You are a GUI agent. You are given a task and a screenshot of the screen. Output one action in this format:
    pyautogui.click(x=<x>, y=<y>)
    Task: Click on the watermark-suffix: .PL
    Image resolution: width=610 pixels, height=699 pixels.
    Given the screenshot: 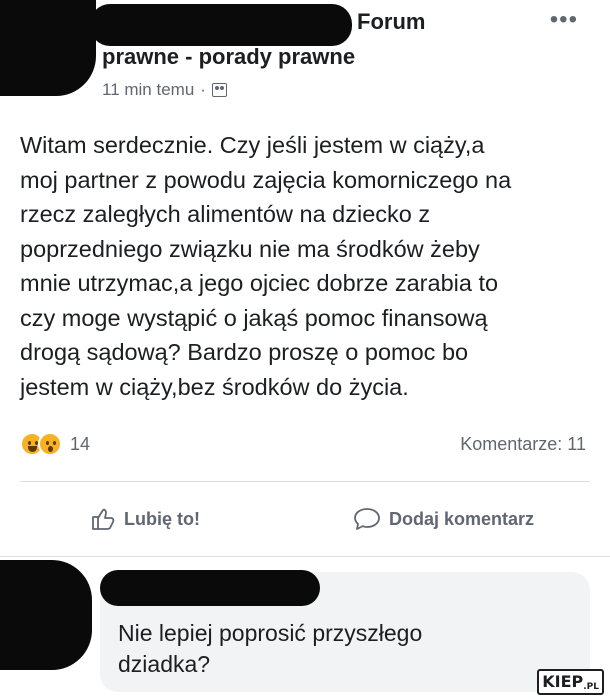 What is the action you would take?
    pyautogui.click(x=591, y=687)
    